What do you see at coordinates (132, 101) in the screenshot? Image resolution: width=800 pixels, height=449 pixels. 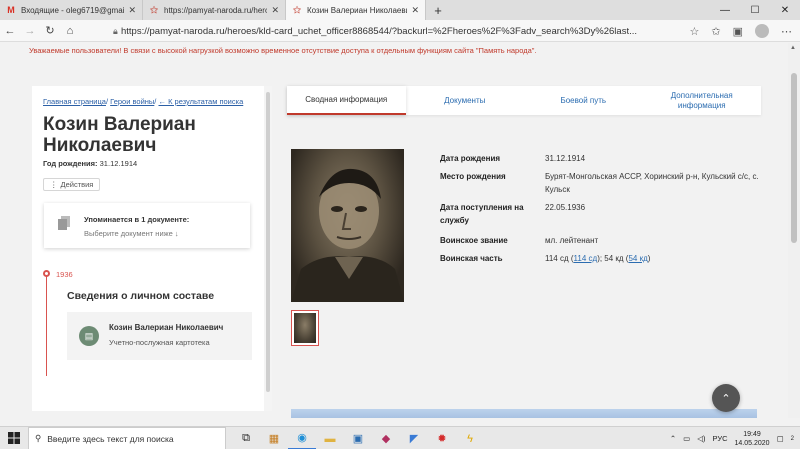 I see `breadcrumb-heroes: Герои войны` at bounding box center [132, 101].